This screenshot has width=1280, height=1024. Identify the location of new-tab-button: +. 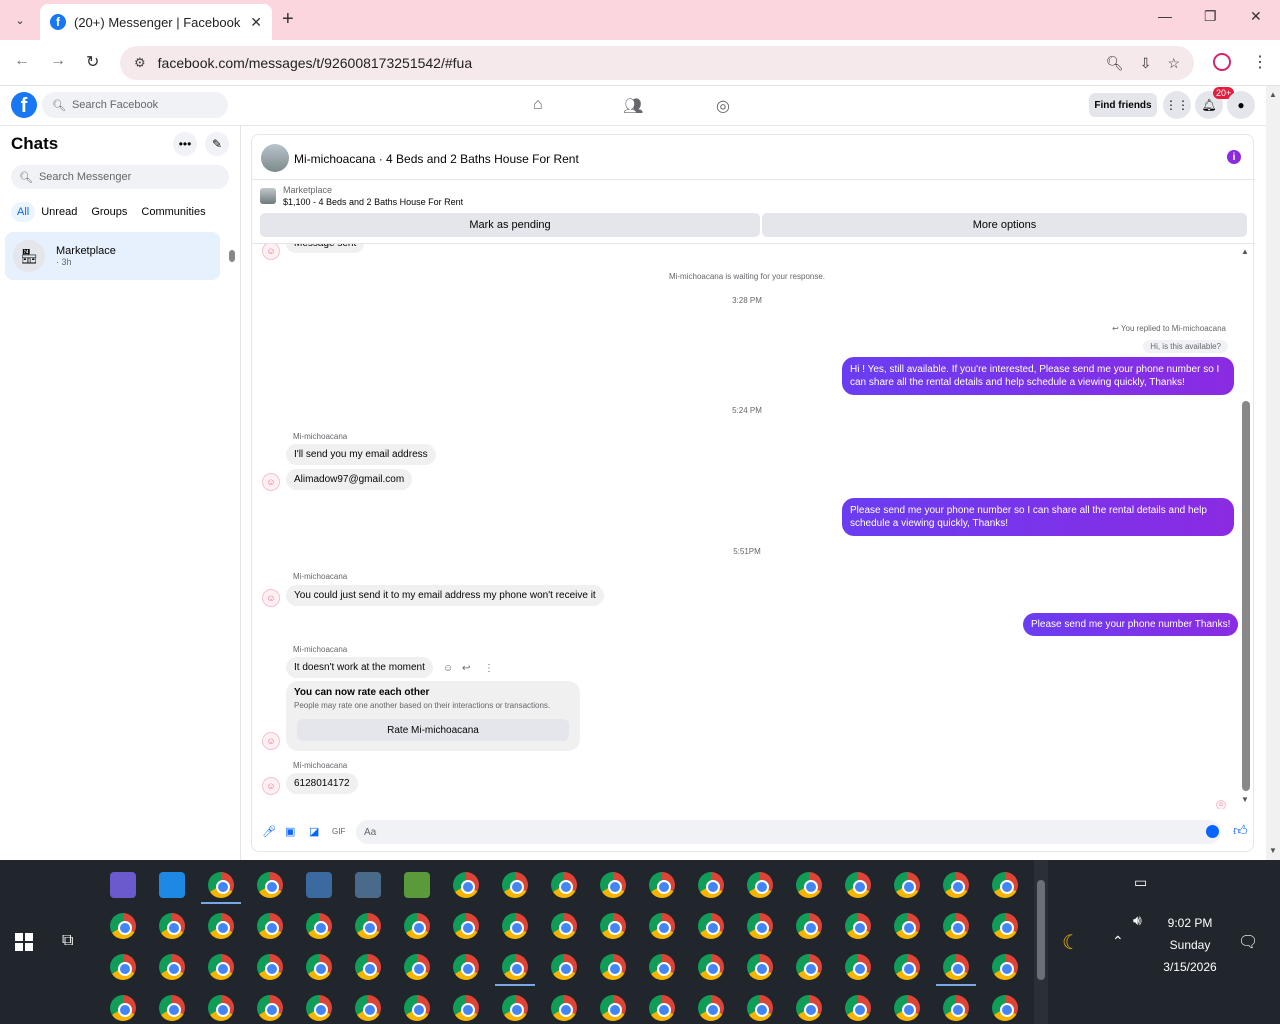
(288, 19).